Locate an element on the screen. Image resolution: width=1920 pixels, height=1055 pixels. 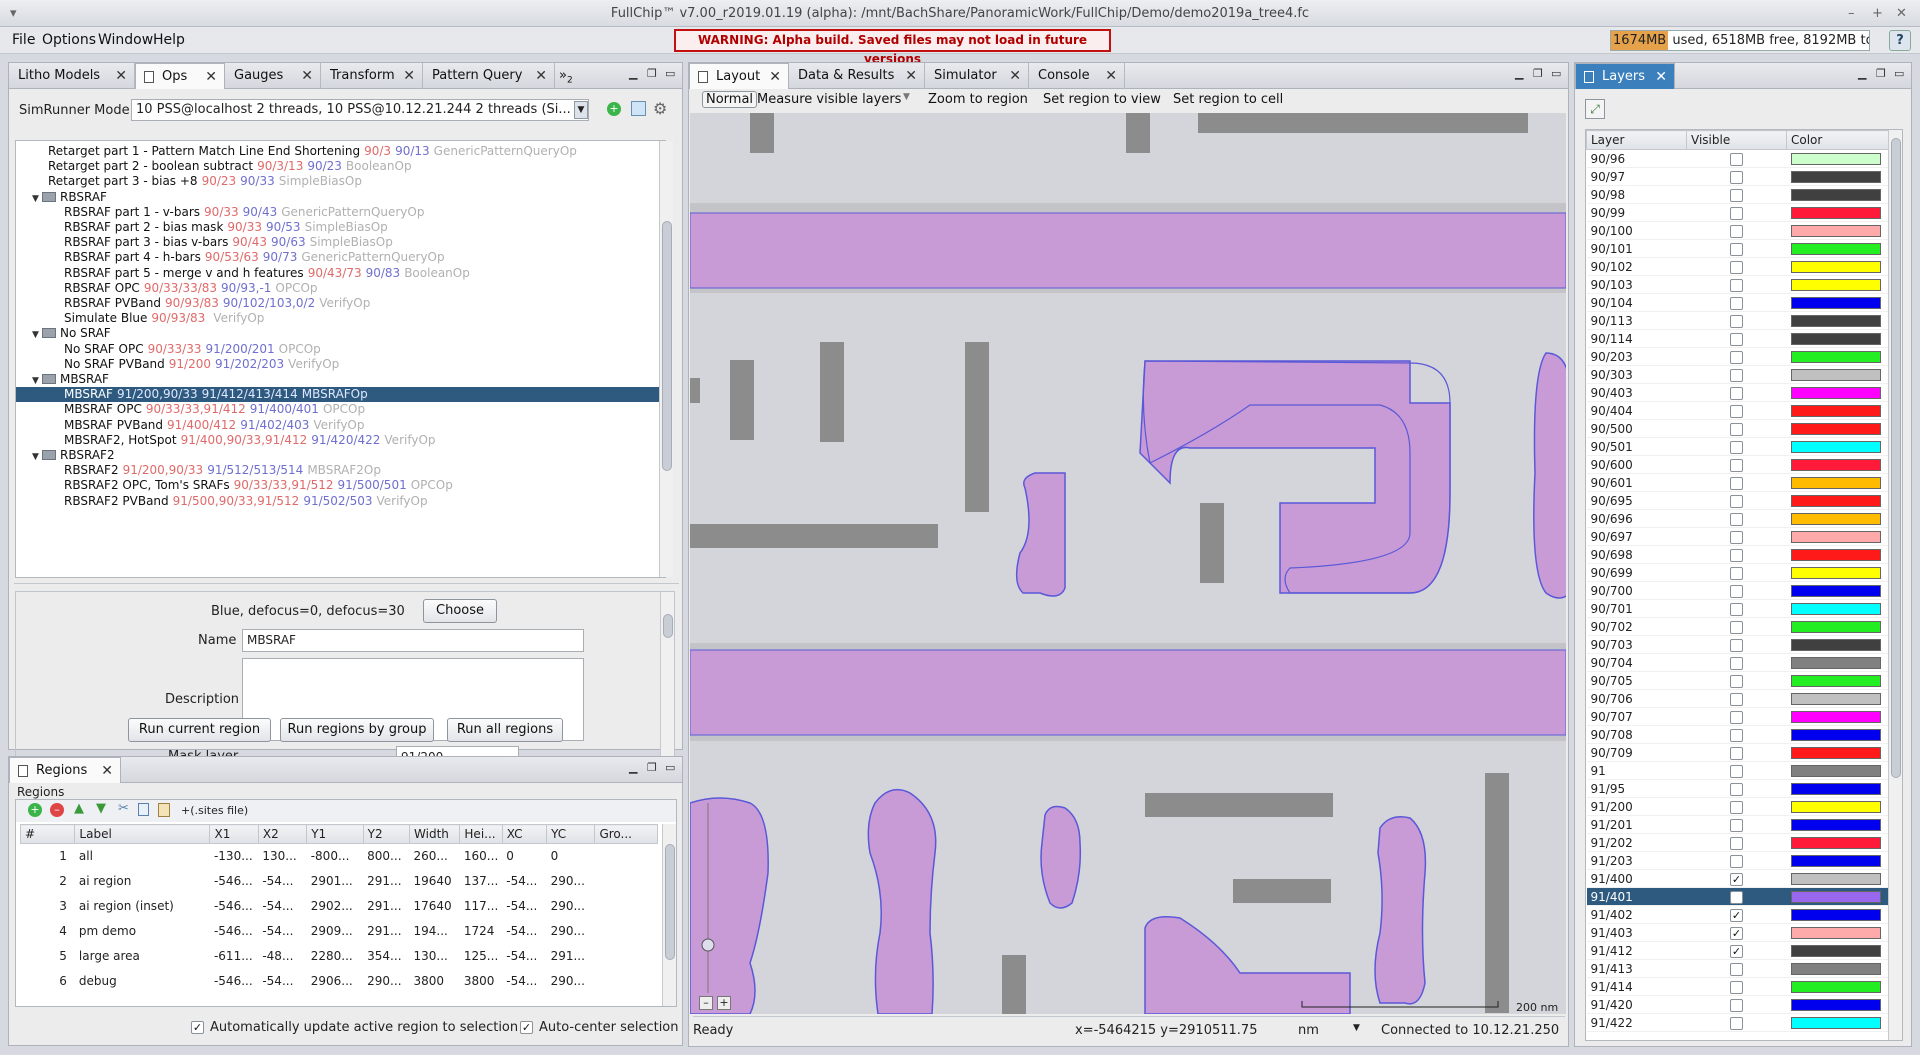
move-down-icon: ▼ is located at coordinates (101, 808).